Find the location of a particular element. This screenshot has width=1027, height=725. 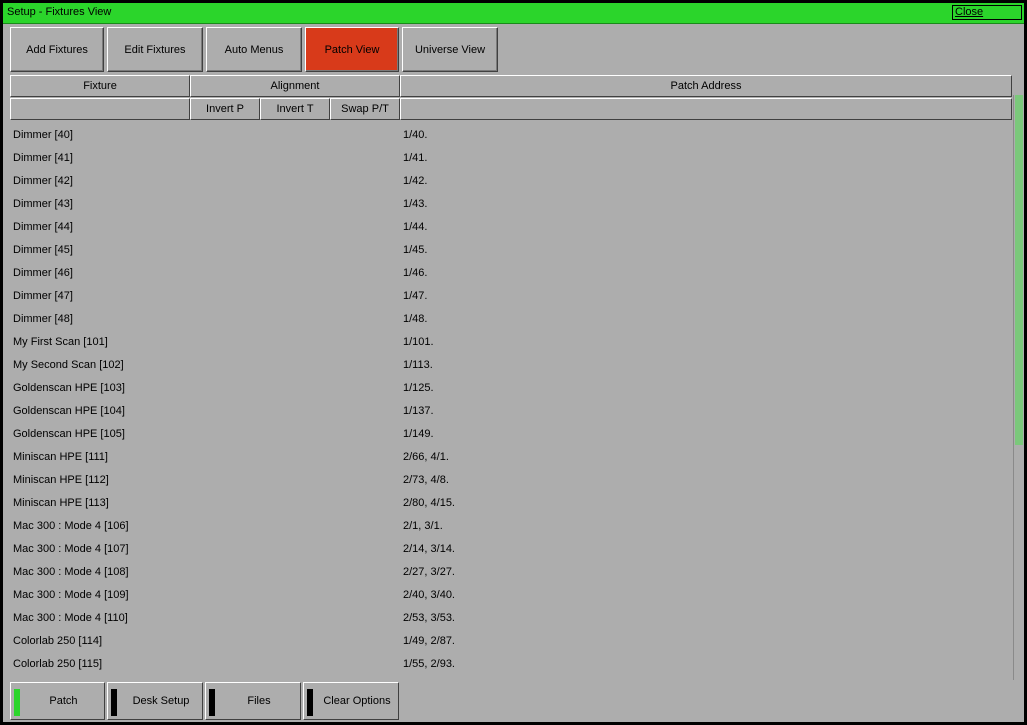

fixture-name: Colorlab 250 [114] is located at coordinates (58, 641).